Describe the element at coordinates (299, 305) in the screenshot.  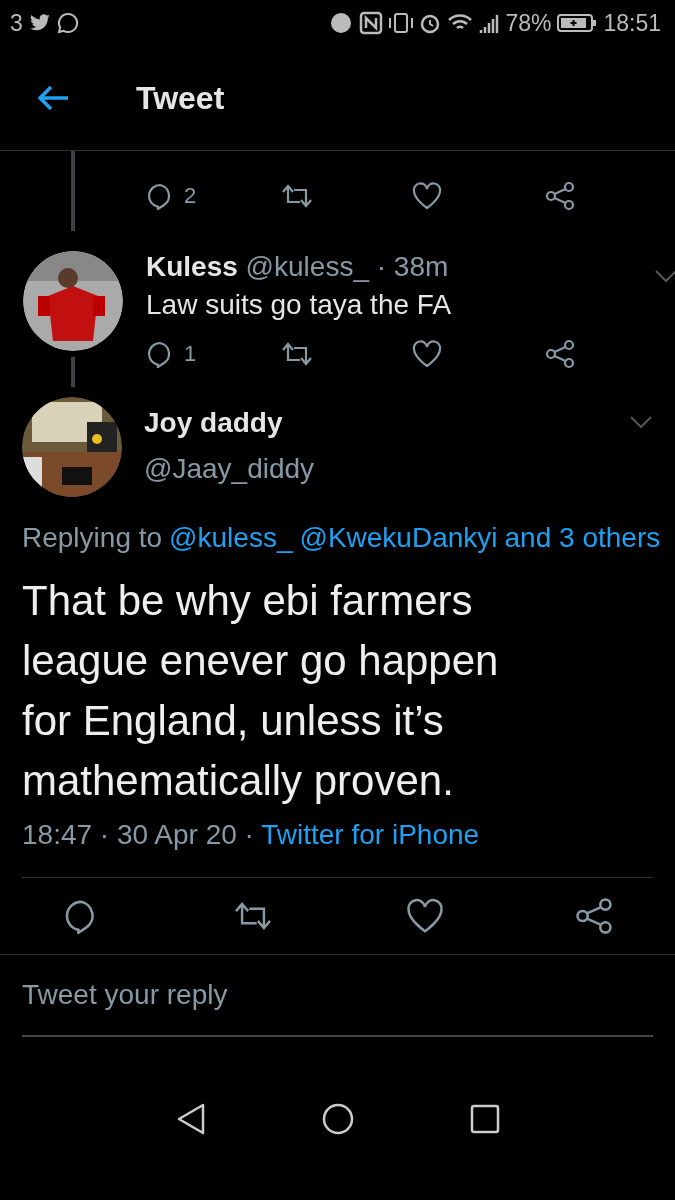
I see `reply-text: Law suits go taya the FA` at that location.